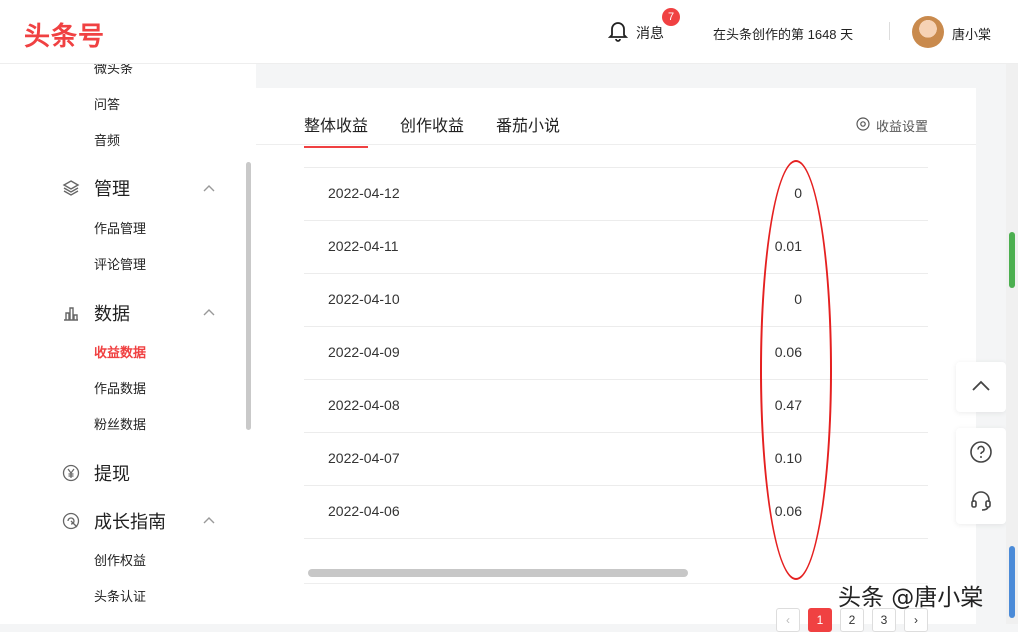 The width and height of the screenshot is (1018, 632). Describe the element at coordinates (336, 130) in the screenshot. I see `tab-overall-revenue: 整体收益` at that location.